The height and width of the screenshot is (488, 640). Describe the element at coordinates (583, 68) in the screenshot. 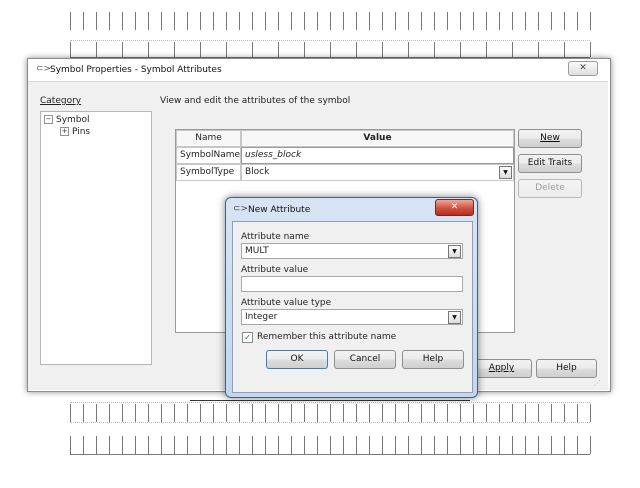

I see `main-close-button: ✕` at that location.